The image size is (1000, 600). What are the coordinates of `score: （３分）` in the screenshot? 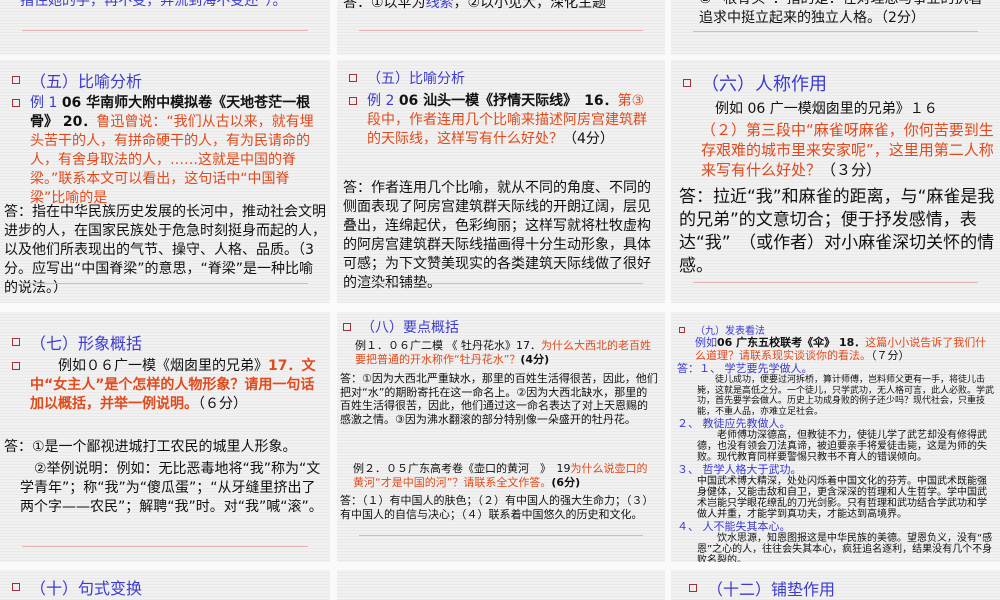 It's located at (851, 170).